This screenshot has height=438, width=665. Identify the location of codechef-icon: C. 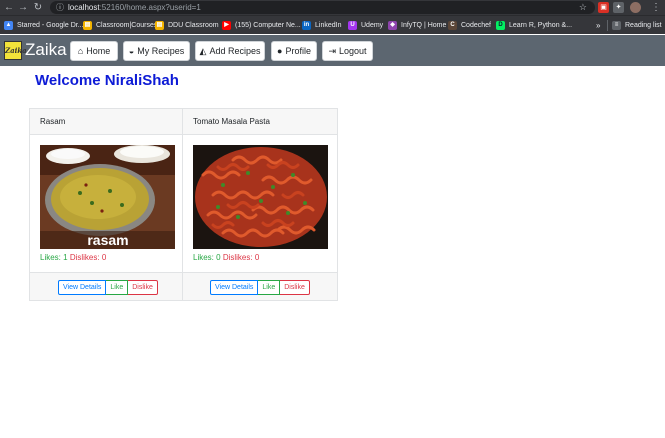
(452, 25).